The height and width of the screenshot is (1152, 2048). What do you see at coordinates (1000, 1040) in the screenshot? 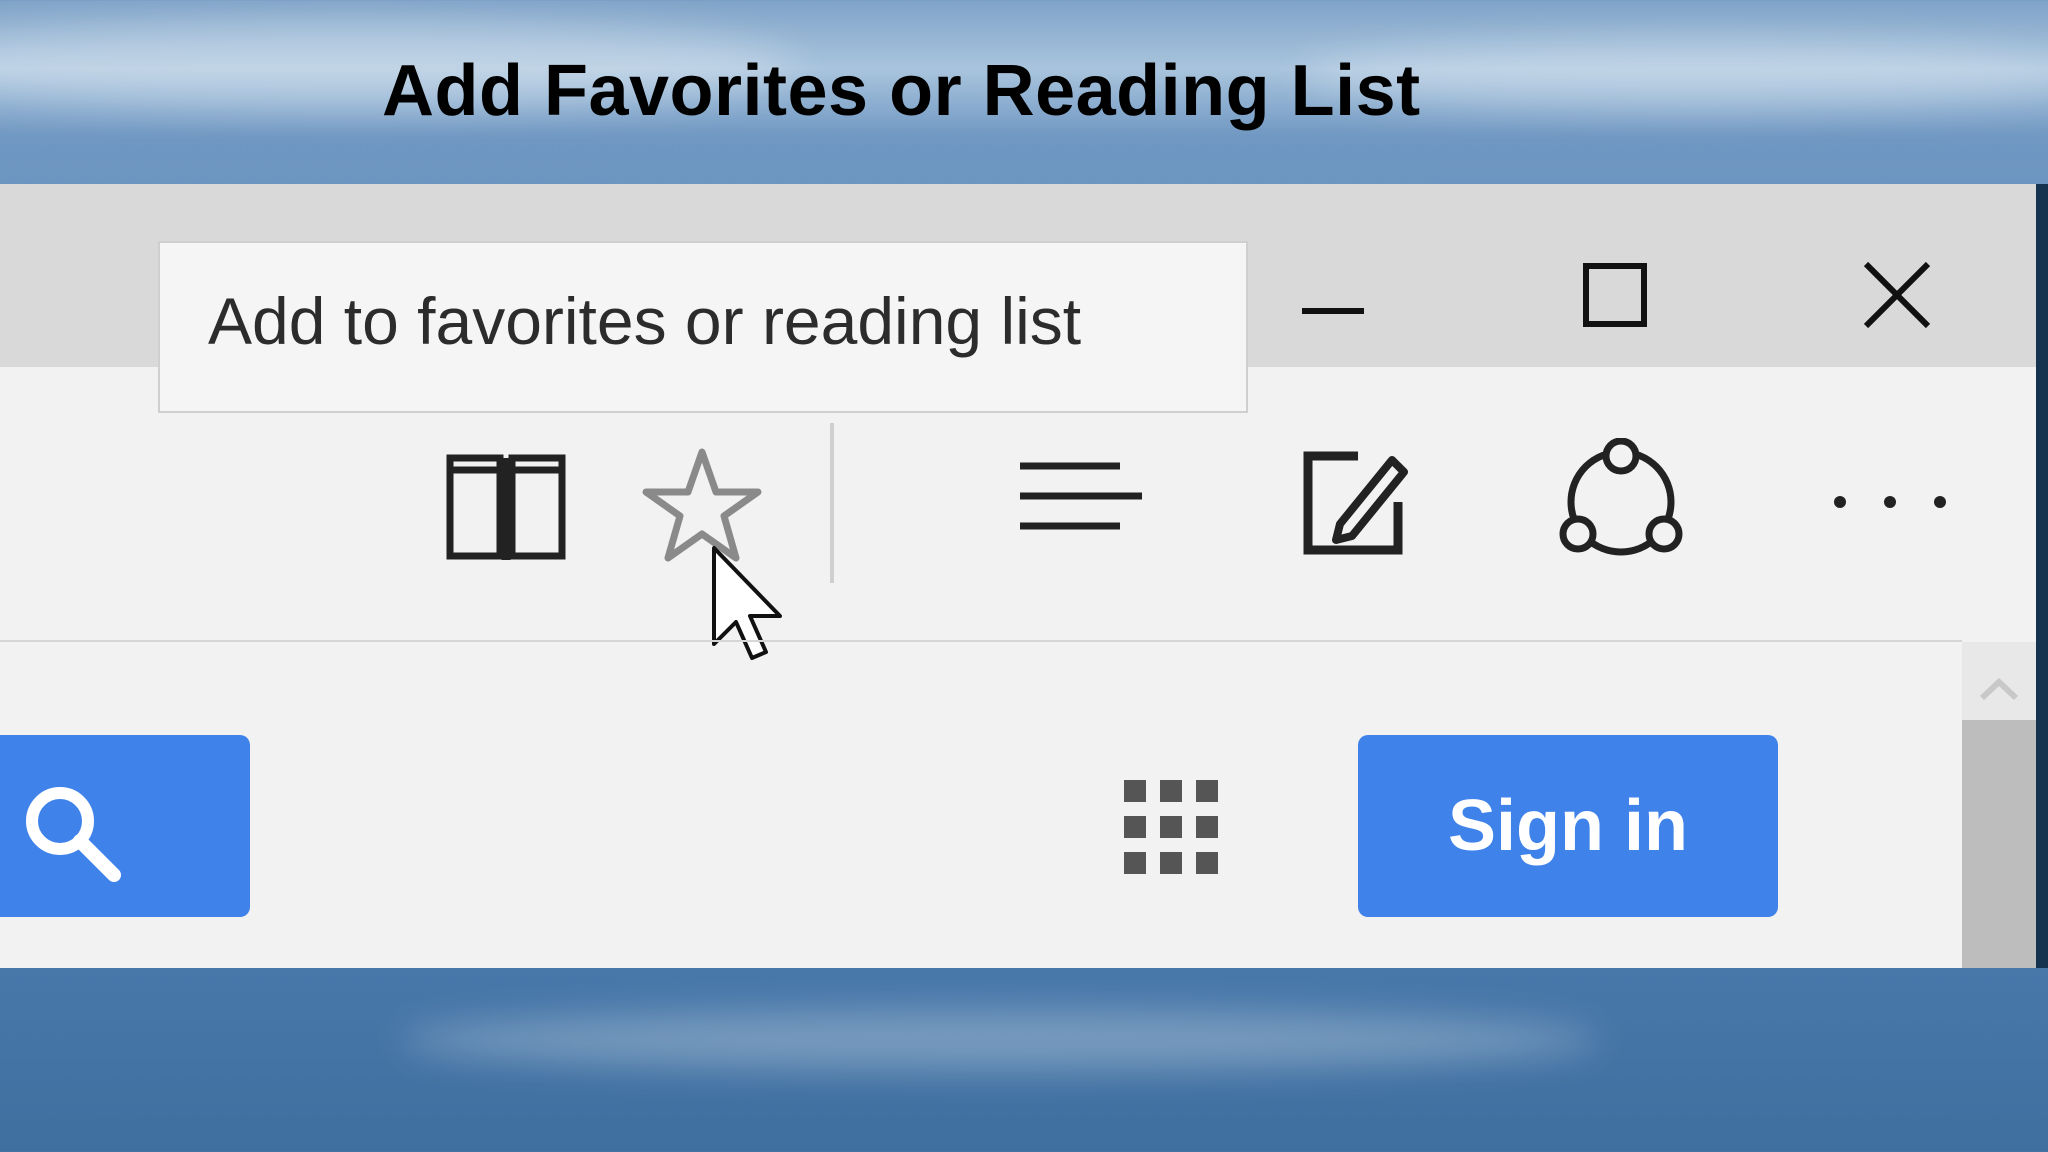
I see `background-cloud` at bounding box center [1000, 1040].